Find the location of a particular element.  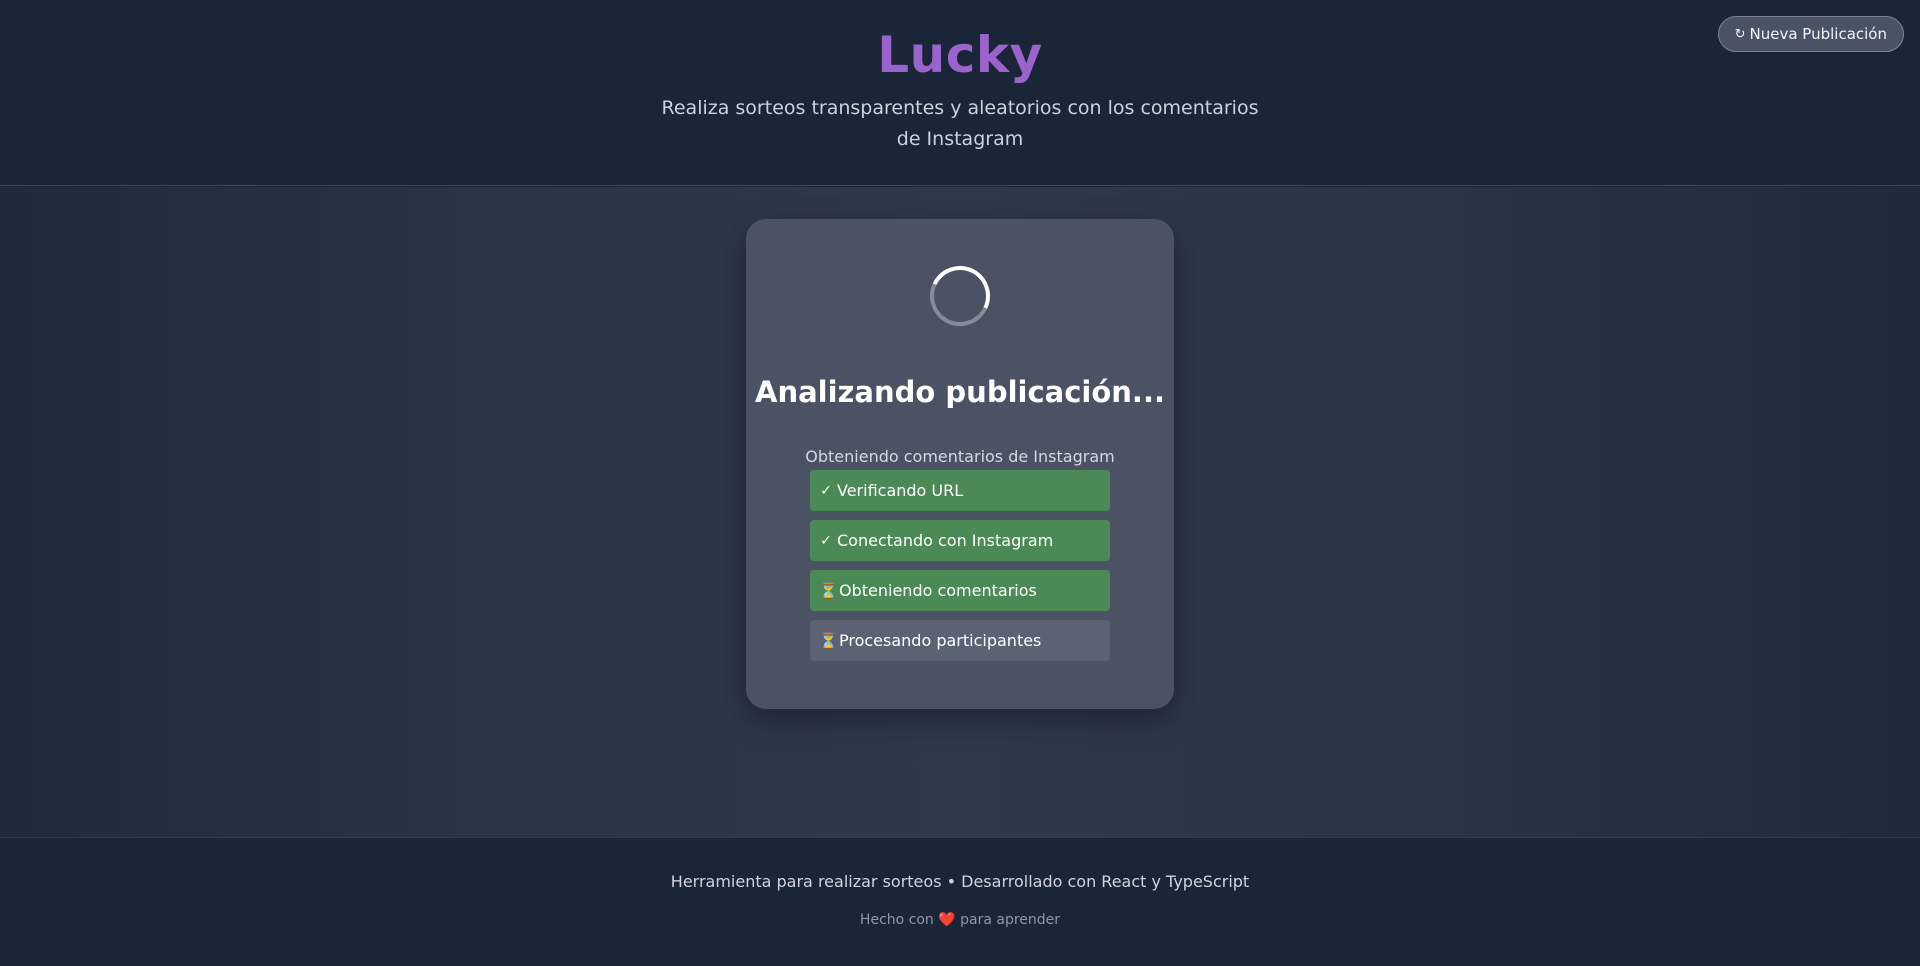

step-label: Verificando URL is located at coordinates (900, 490).